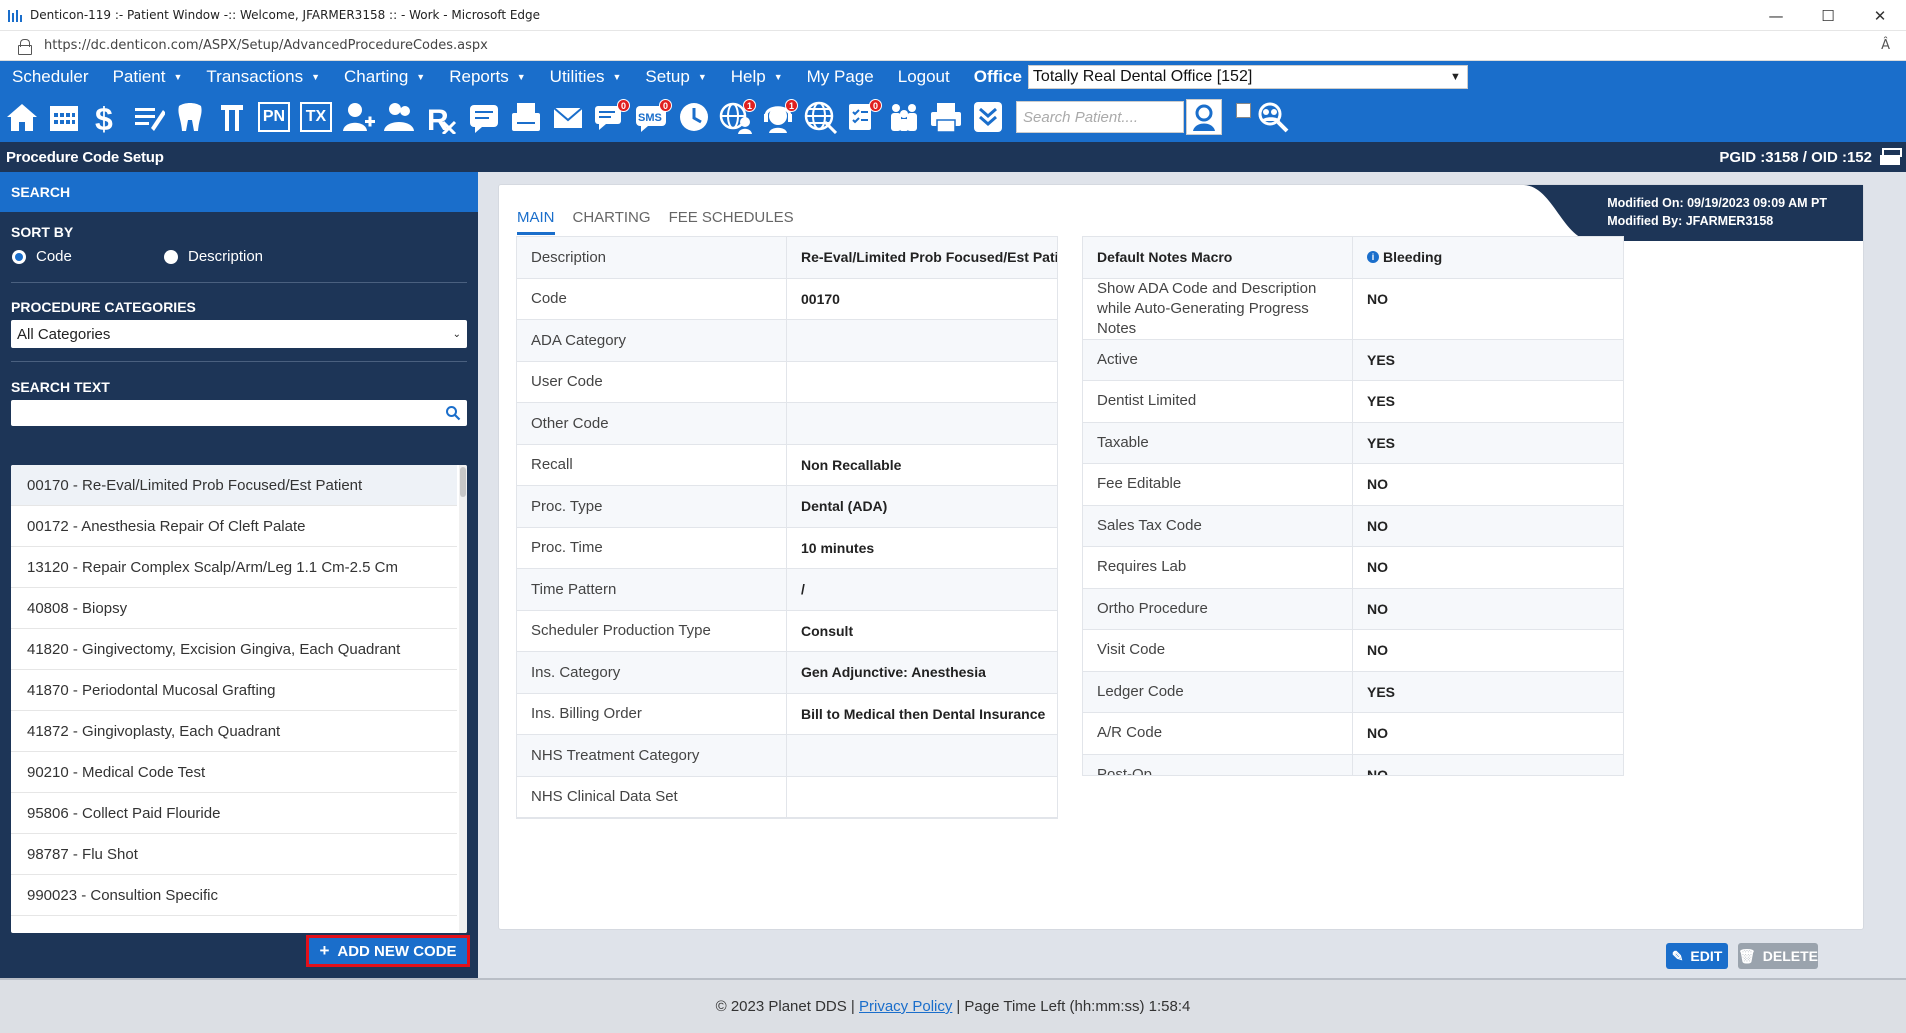 Image resolution: width=1906 pixels, height=1033 pixels. Describe the element at coordinates (234, 690) in the screenshot. I see `procedure-code-item: 41870 - Periodontal Mucosal Grafting` at that location.